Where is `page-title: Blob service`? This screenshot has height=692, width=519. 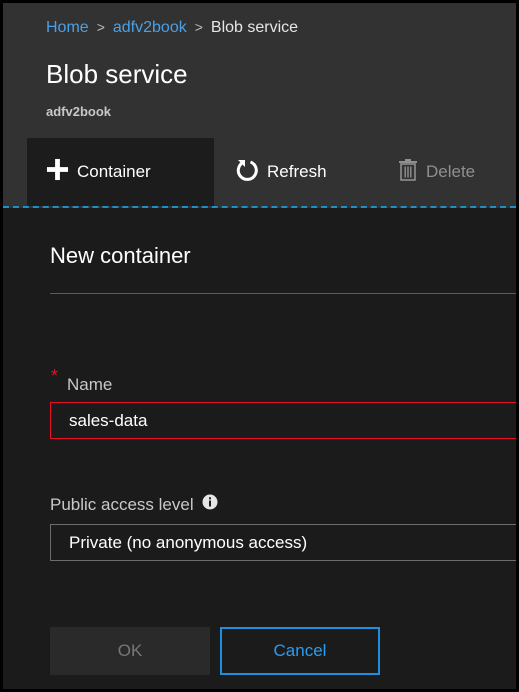
page-title: Blob service is located at coordinates (117, 74).